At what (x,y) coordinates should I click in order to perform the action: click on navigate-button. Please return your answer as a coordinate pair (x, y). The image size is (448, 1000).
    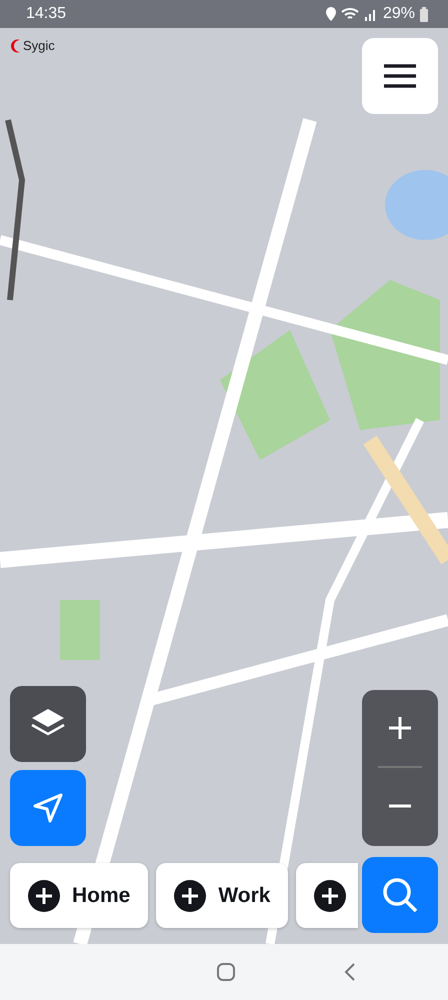
    Looking at the image, I should click on (48, 808).